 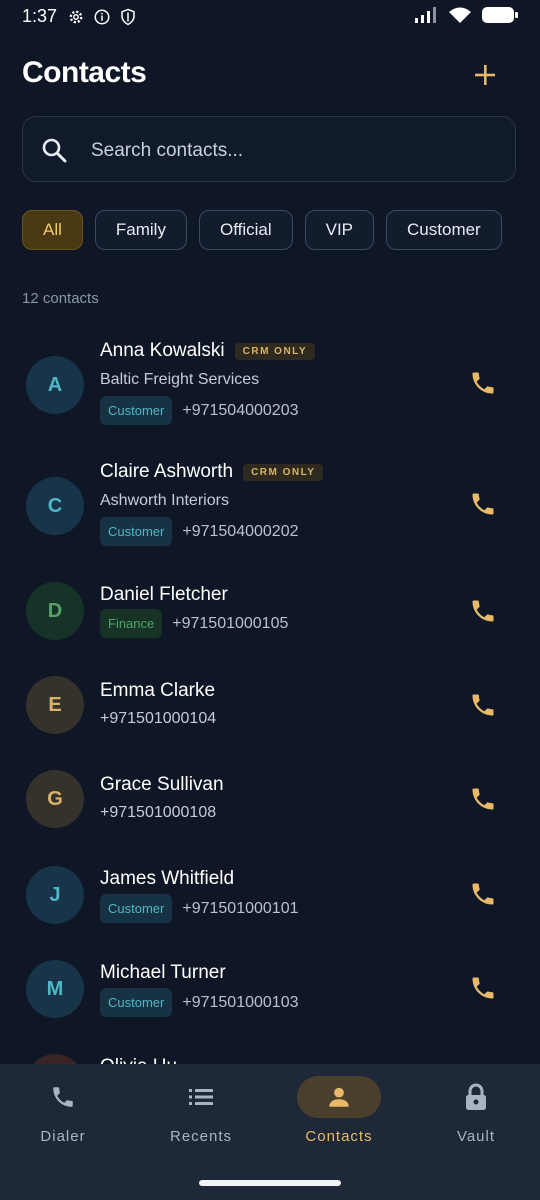 What do you see at coordinates (270, 1183) in the screenshot?
I see `home-indicator` at bounding box center [270, 1183].